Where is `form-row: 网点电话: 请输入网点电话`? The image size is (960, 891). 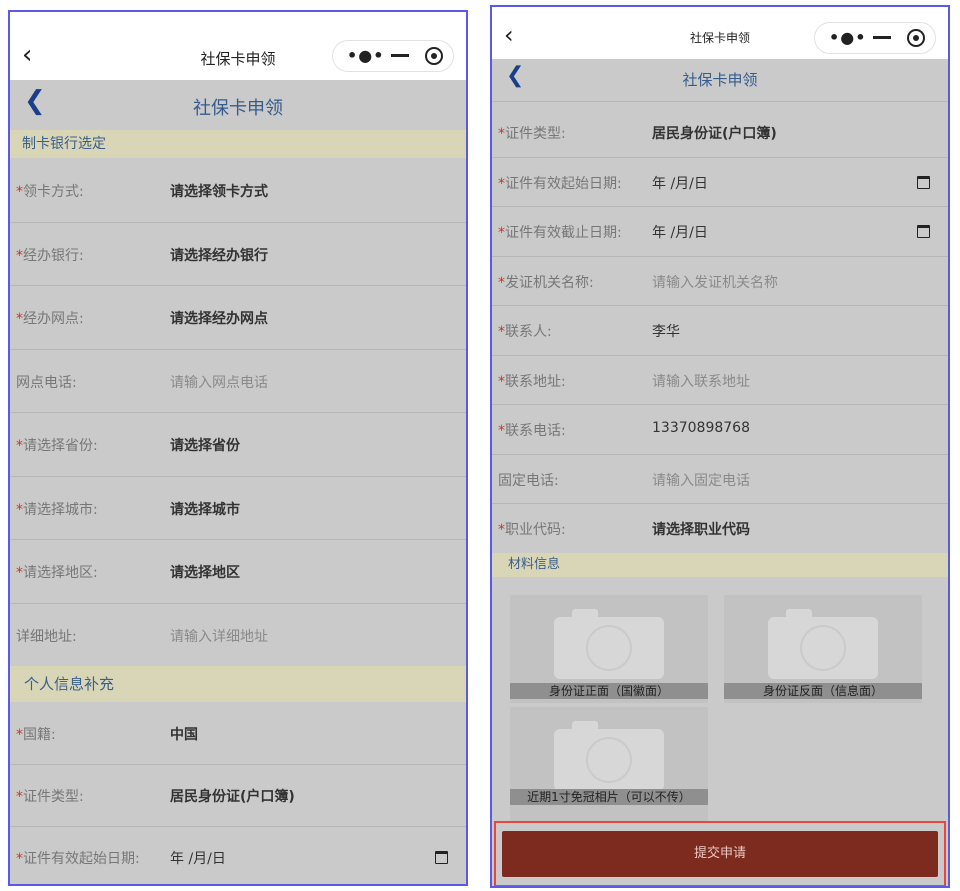
form-row: 网点电话: 请输入网点电话 is located at coordinates (238, 381).